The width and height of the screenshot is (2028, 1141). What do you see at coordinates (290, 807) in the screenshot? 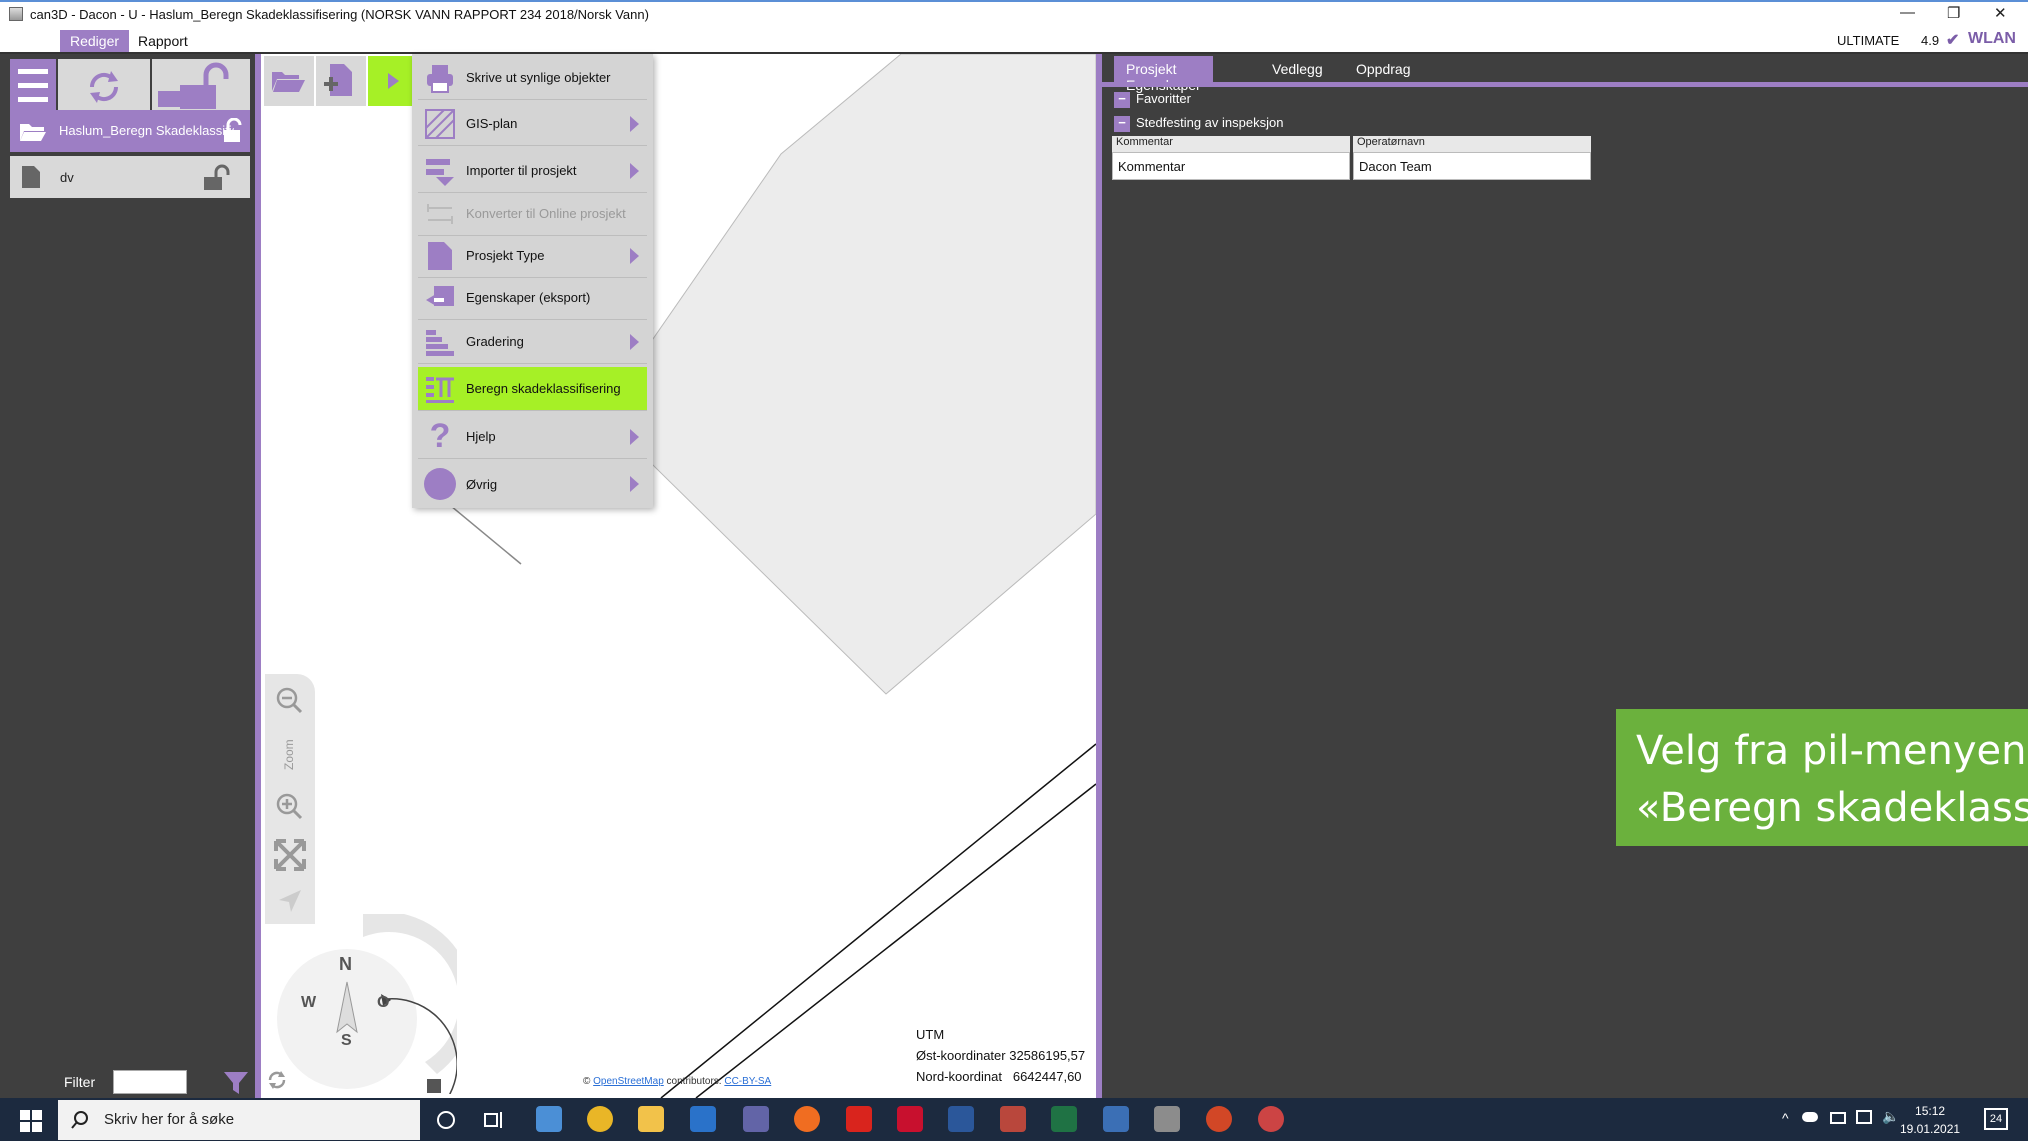
I see `zoom-in-icon` at bounding box center [290, 807].